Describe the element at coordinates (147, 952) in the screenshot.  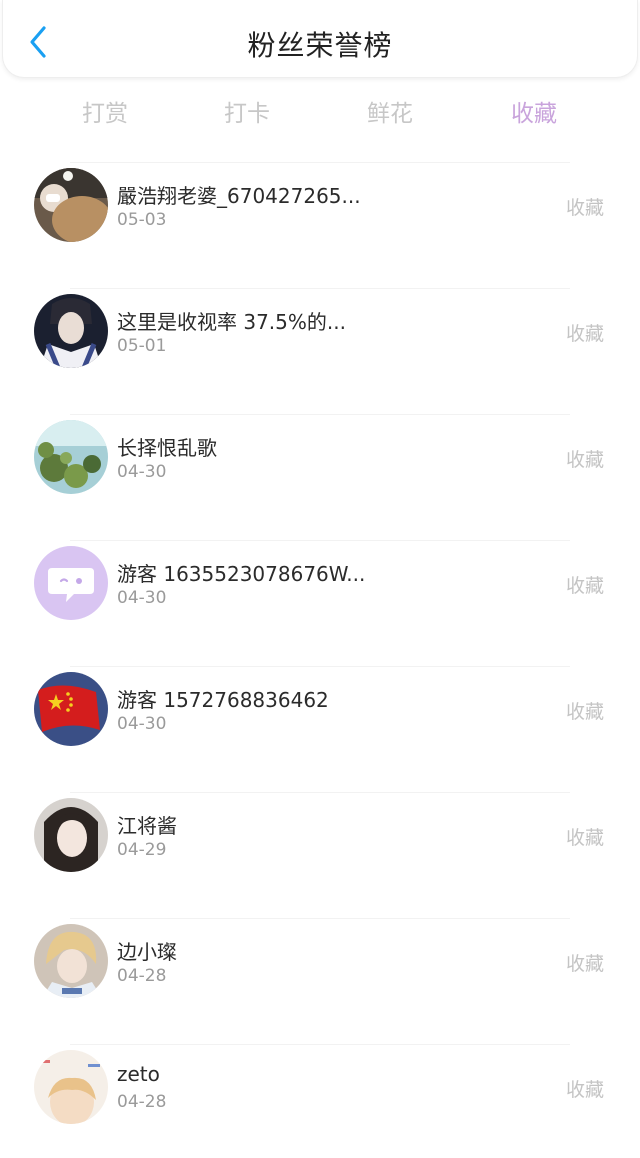
I see `user-name: 边小璨` at that location.